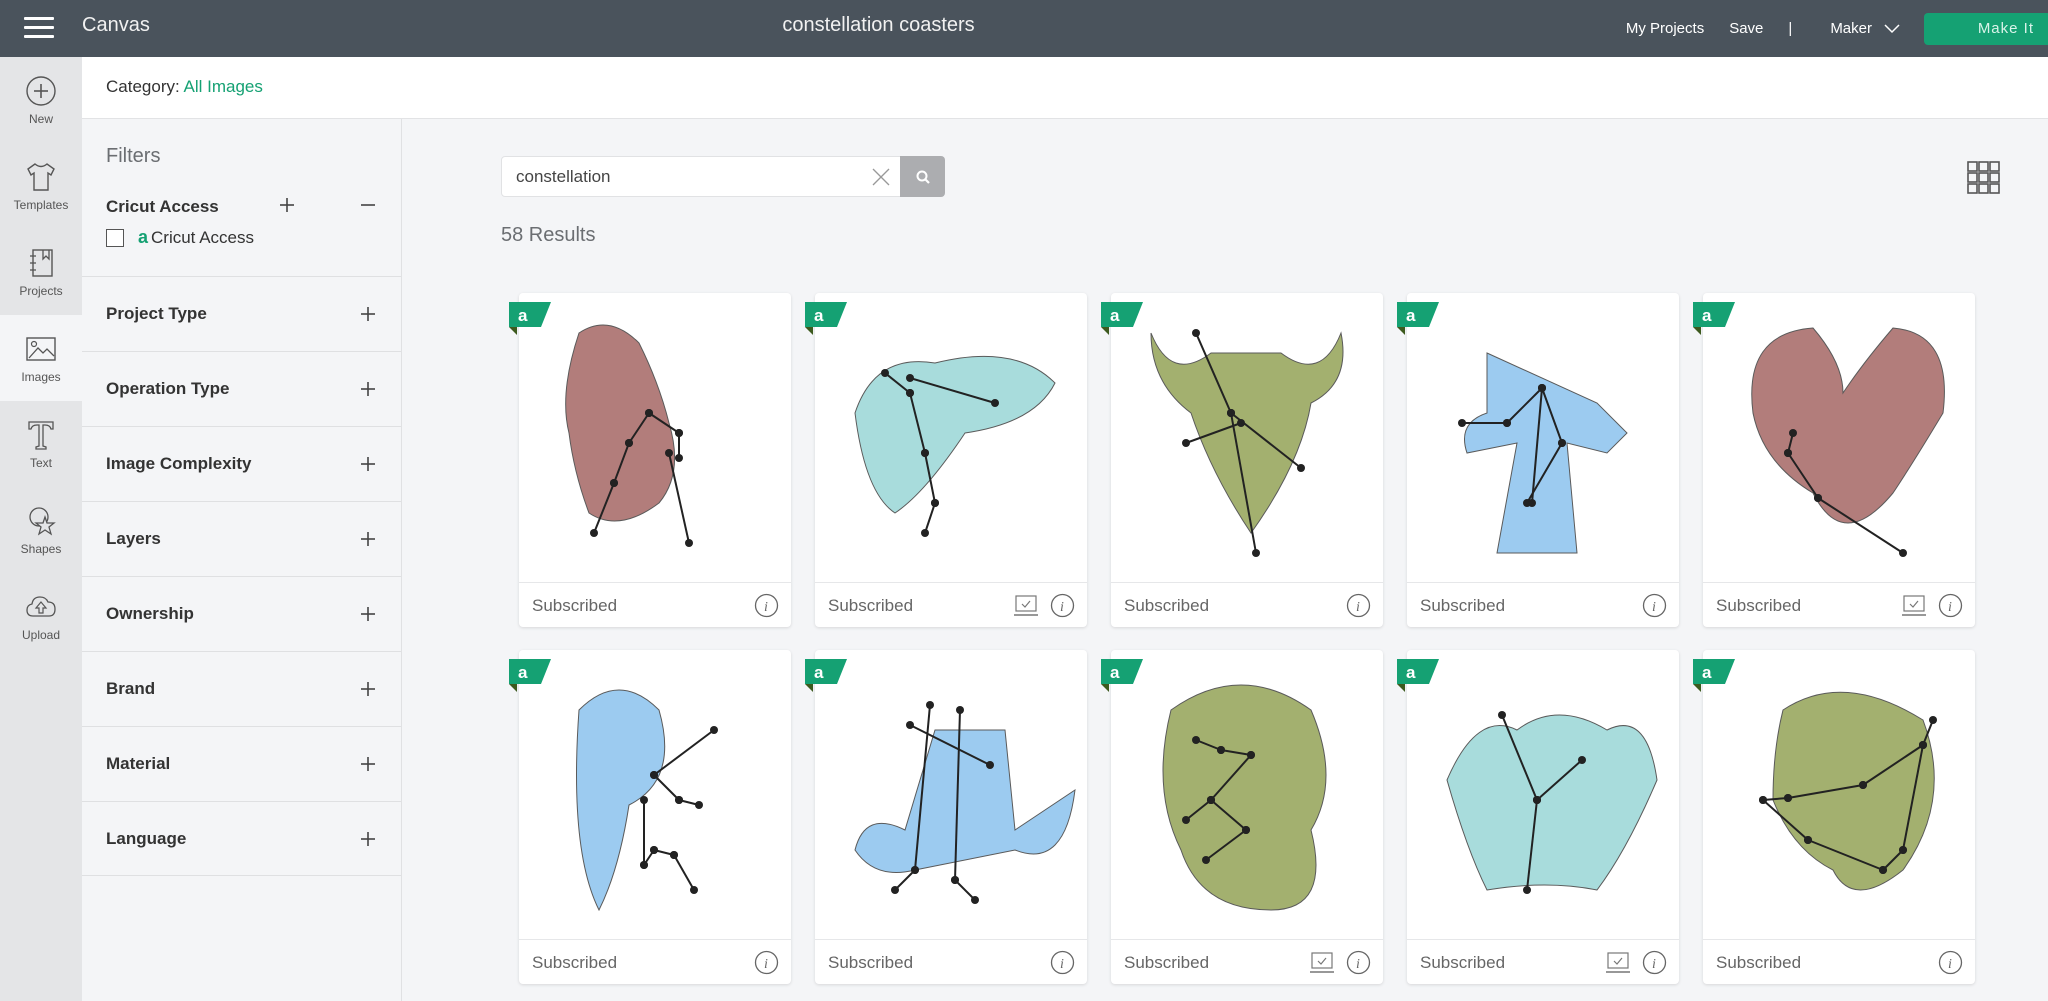 The image size is (2048, 1001). What do you see at coordinates (241, 388) in the screenshot?
I see `filter-section-operation-type: Operation Type` at bounding box center [241, 388].